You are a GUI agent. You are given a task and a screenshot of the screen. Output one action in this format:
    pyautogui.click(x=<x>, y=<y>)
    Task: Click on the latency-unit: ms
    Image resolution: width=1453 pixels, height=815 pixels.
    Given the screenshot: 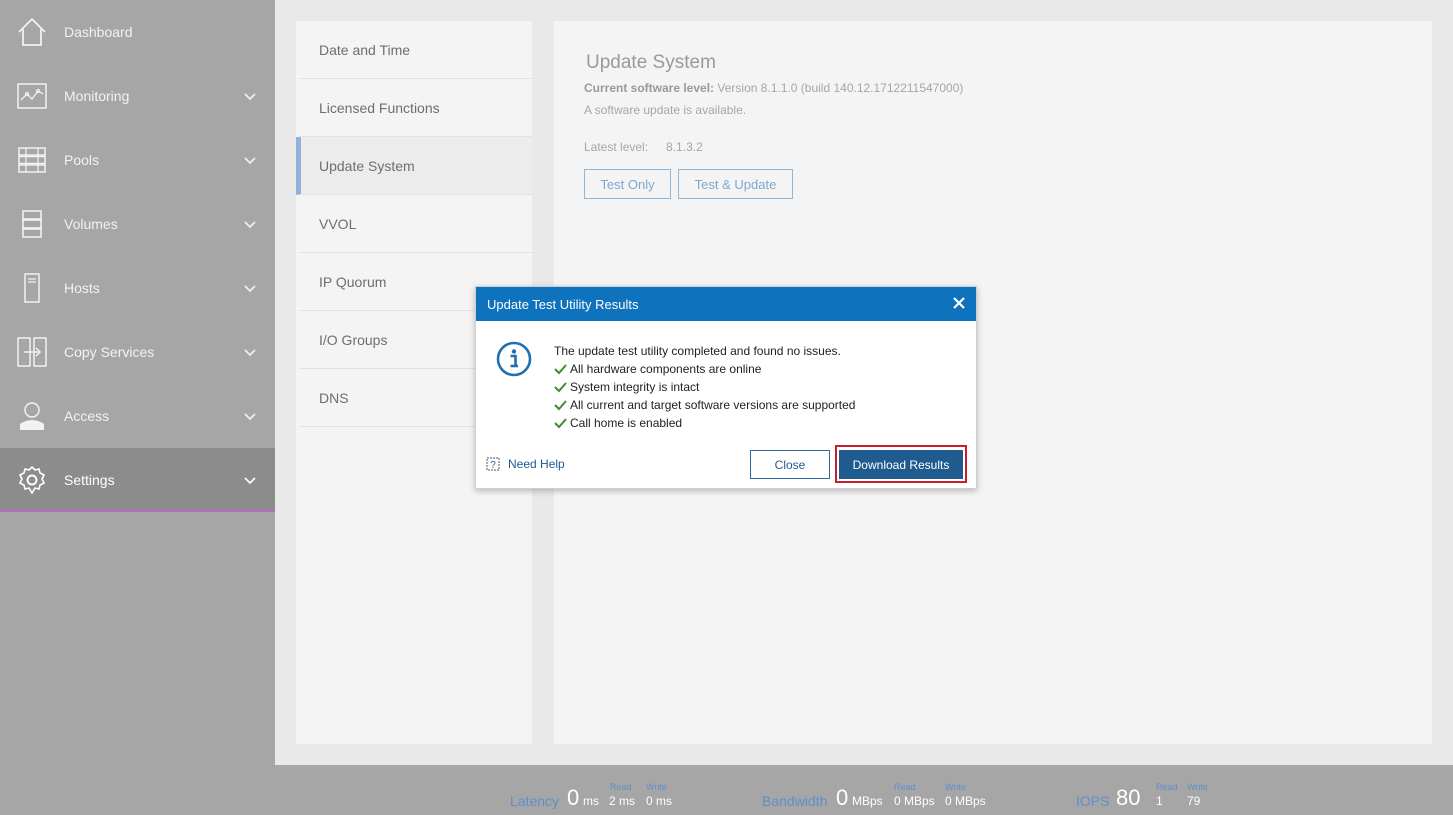 What is the action you would take?
    pyautogui.click(x=591, y=801)
    